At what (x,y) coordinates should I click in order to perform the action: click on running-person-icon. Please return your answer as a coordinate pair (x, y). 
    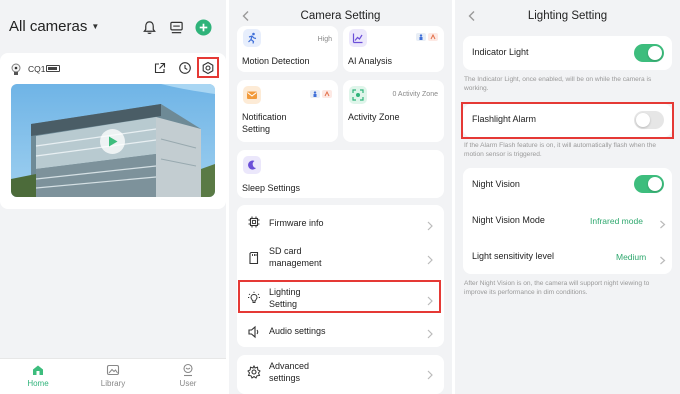
    Looking at the image, I should click on (252, 38).